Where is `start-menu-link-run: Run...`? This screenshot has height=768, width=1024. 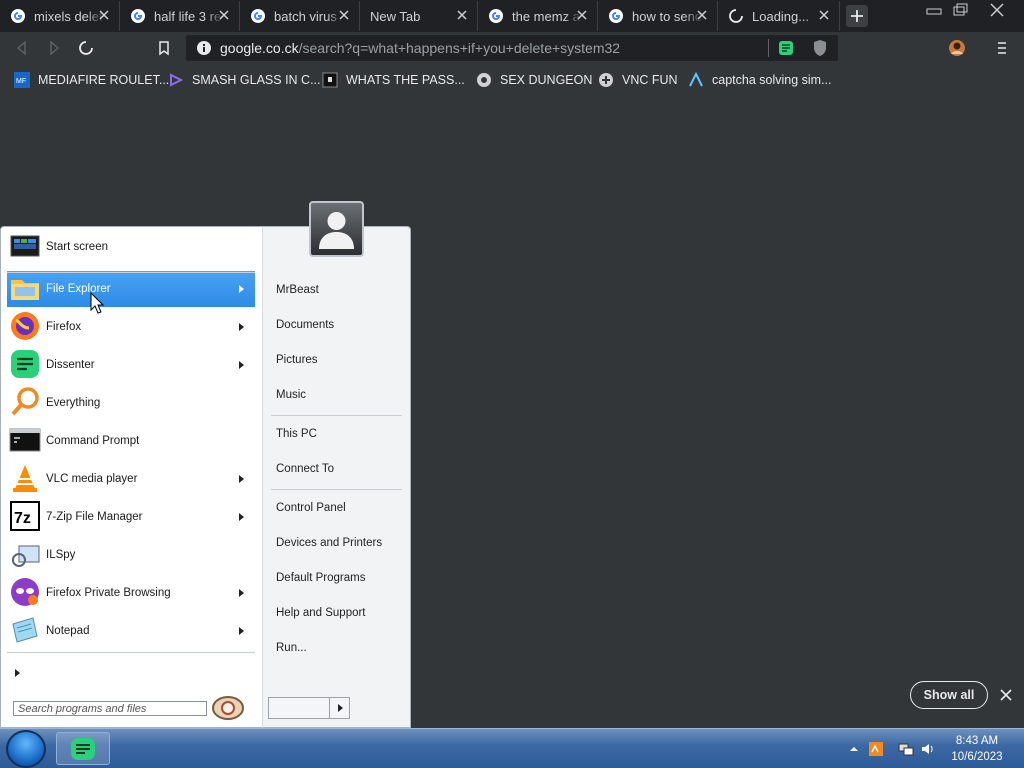
start-menu-link-run: Run... is located at coordinates (291, 648).